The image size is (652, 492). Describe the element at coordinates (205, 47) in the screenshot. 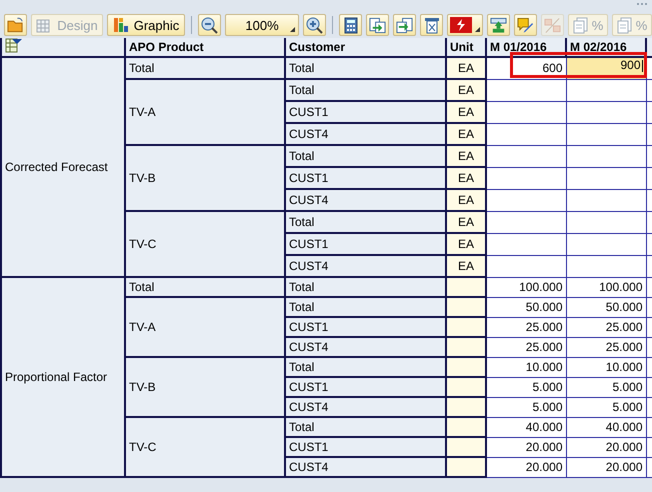

I see `column-header: APO Product` at that location.